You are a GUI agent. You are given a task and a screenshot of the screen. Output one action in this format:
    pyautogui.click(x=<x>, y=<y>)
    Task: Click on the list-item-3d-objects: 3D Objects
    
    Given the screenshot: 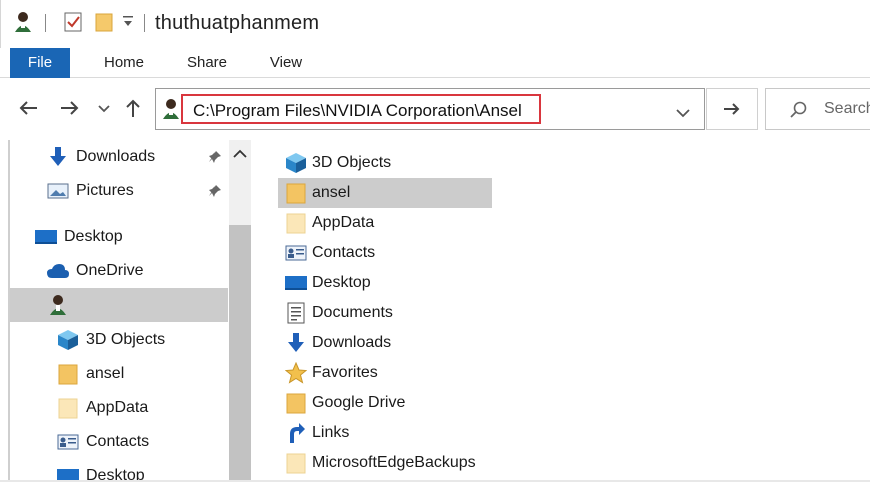 What is the action you would take?
    pyautogui.click(x=385, y=163)
    